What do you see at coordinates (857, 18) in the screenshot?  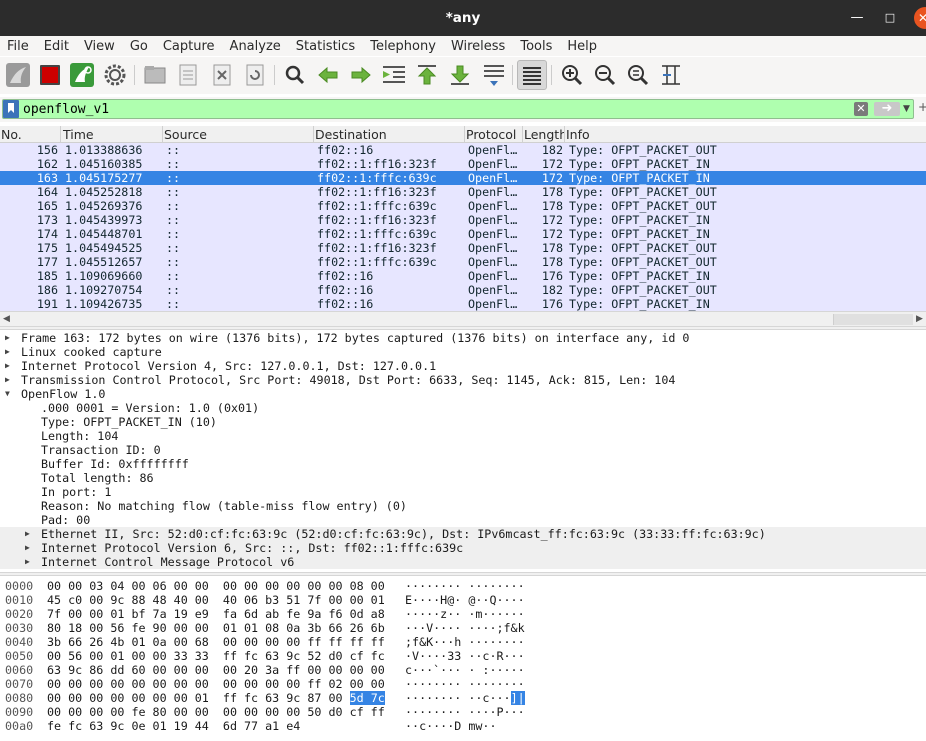 I see `minimize-icon: —` at bounding box center [857, 18].